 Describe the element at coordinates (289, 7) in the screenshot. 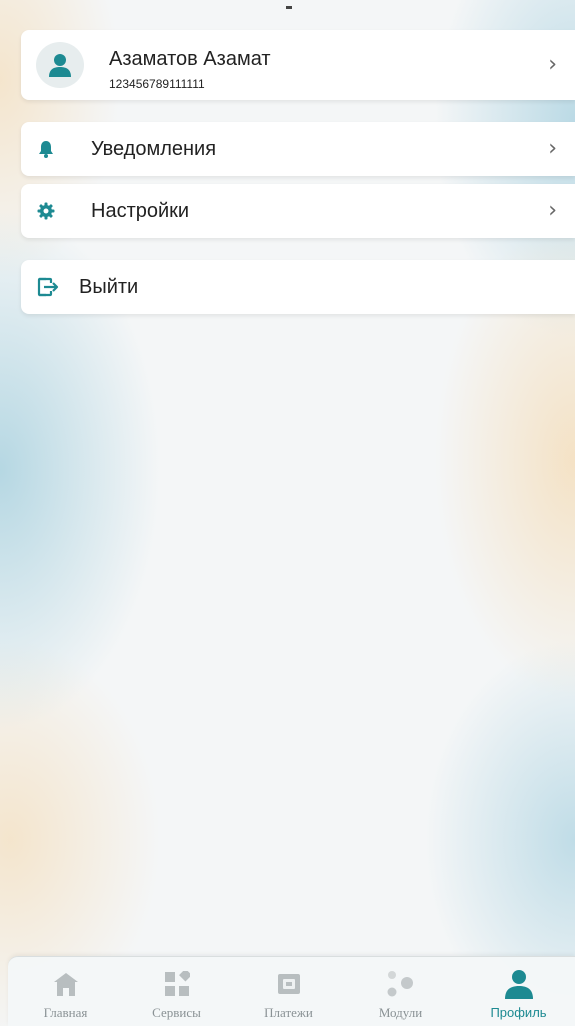

I see `status-bar-marker` at that location.